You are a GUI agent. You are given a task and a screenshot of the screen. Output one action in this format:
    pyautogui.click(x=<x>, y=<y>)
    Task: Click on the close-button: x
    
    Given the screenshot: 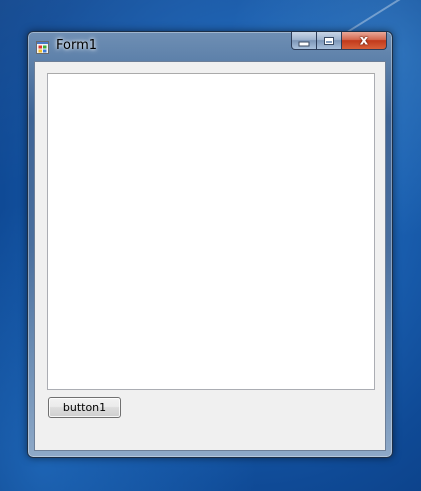 What is the action you would take?
    pyautogui.click(x=364, y=41)
    